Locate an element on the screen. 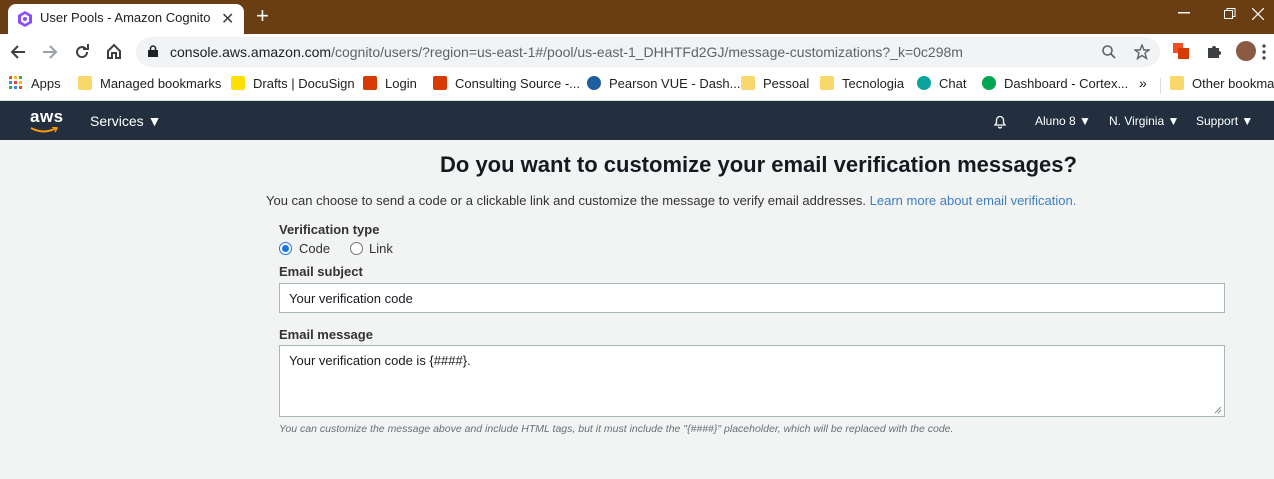 This screenshot has height=479, width=1274. bookmark-label: Chat is located at coordinates (953, 83).